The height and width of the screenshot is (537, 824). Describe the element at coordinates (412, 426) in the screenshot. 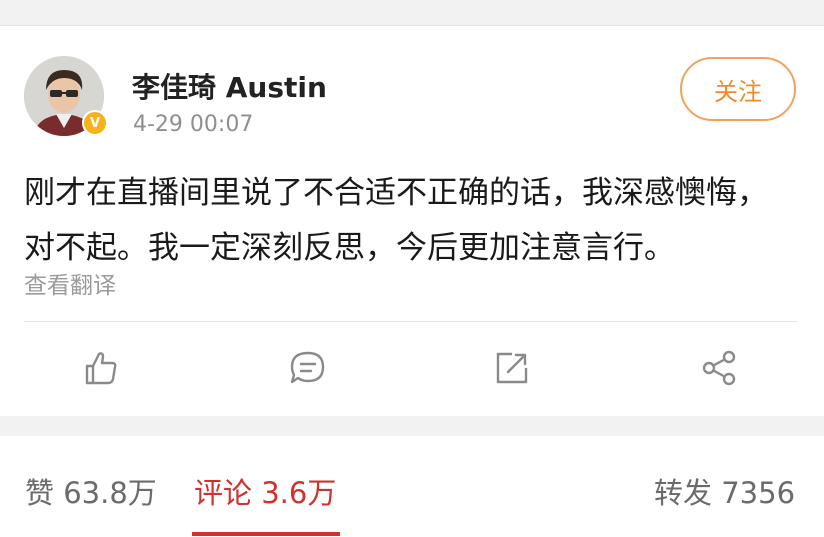

I see `section-gap` at that location.